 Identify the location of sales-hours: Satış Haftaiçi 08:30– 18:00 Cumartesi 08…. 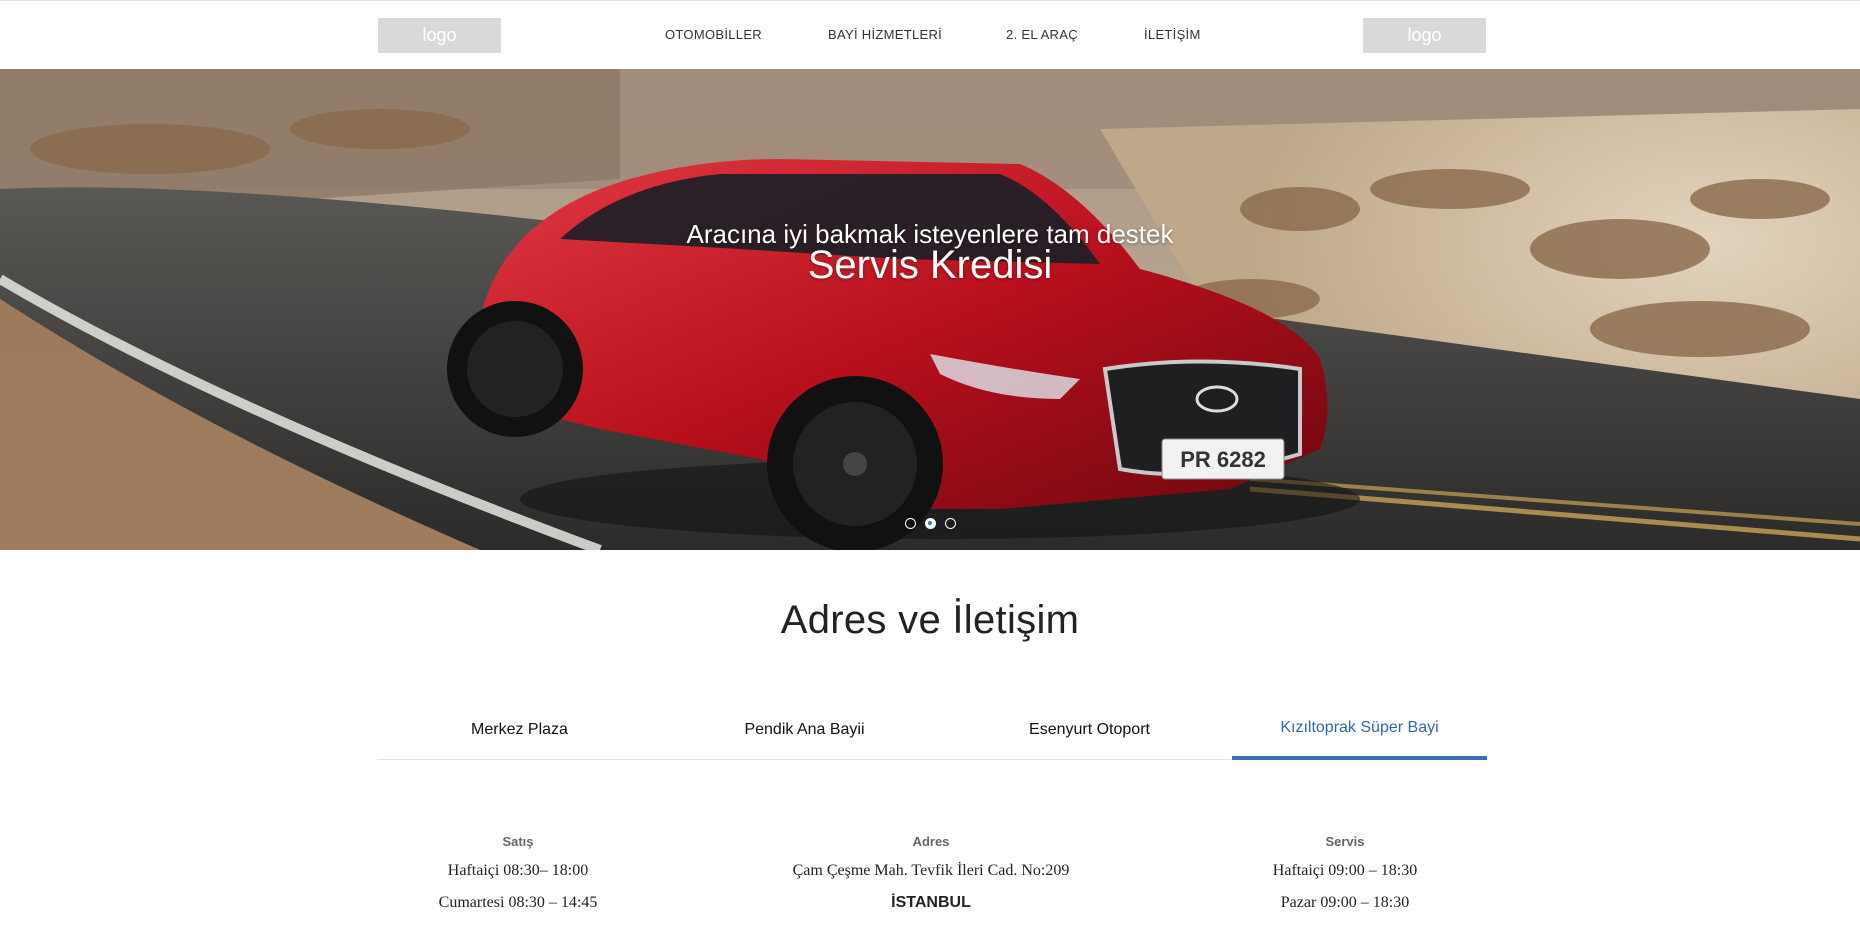
(518, 880).